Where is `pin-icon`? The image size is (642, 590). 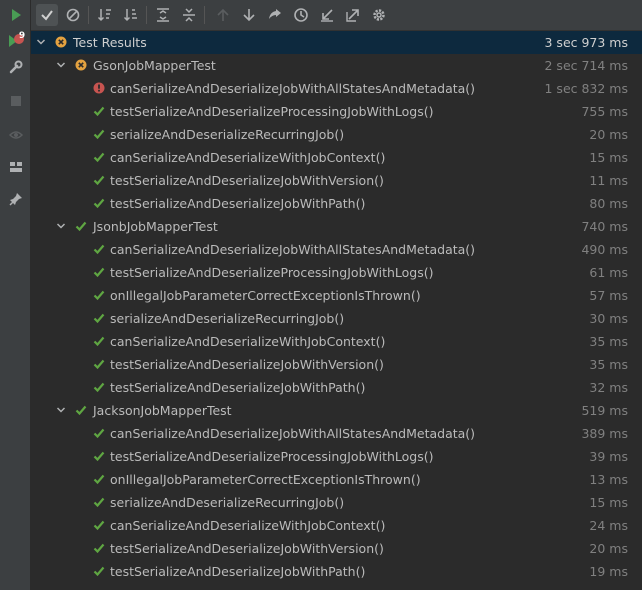
pin-icon is located at coordinates (15, 199).